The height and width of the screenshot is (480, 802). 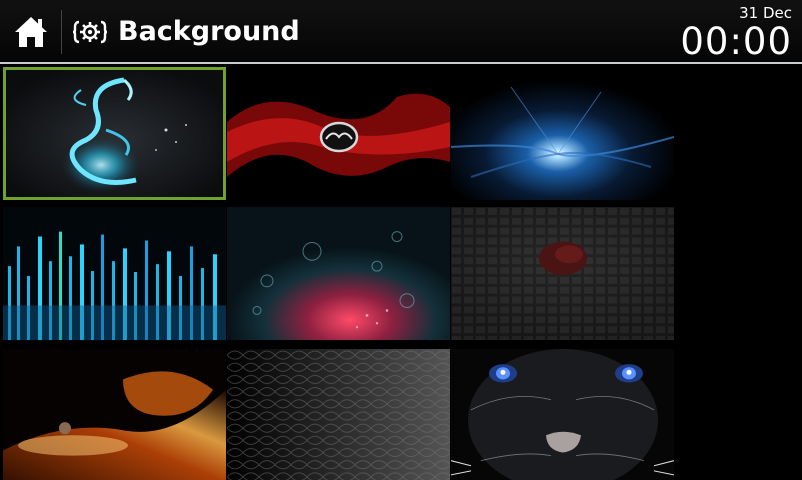 I want to click on blue-light-bars-image, so click(x=114, y=273).